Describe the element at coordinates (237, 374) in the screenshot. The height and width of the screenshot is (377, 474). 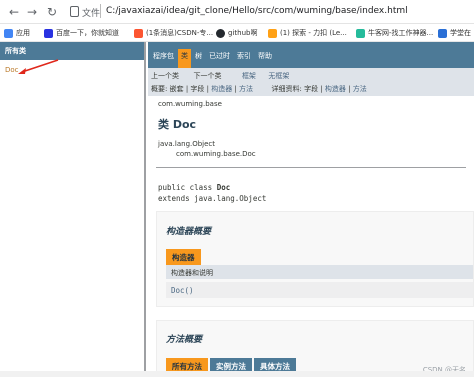
I see `taskbar-strip` at that location.